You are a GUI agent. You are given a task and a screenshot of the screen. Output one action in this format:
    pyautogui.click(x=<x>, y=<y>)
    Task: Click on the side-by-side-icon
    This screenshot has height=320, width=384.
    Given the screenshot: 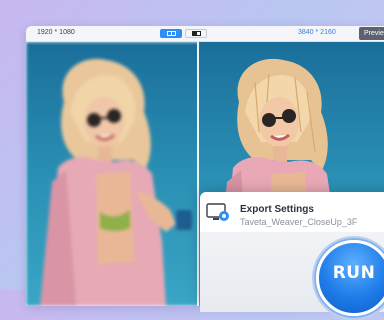 What is the action you would take?
    pyautogui.click(x=196, y=33)
    